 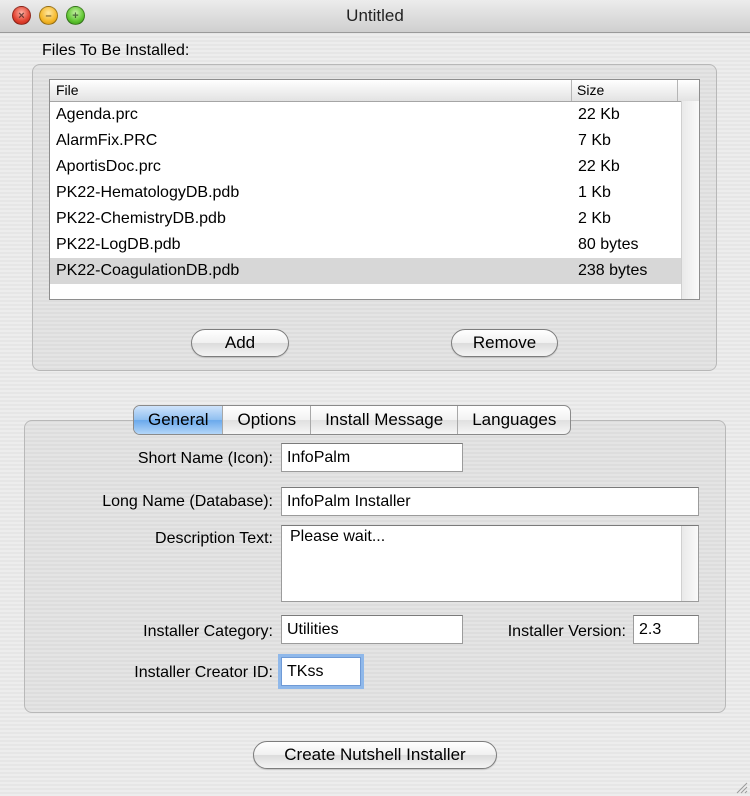 What do you see at coordinates (67, 90) in the screenshot?
I see `column-header-file: File` at bounding box center [67, 90].